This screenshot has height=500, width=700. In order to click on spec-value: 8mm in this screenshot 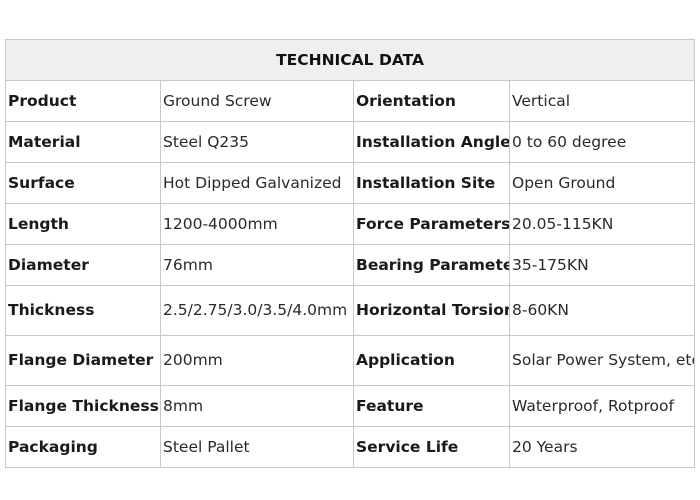, I will do `click(257, 406)`.